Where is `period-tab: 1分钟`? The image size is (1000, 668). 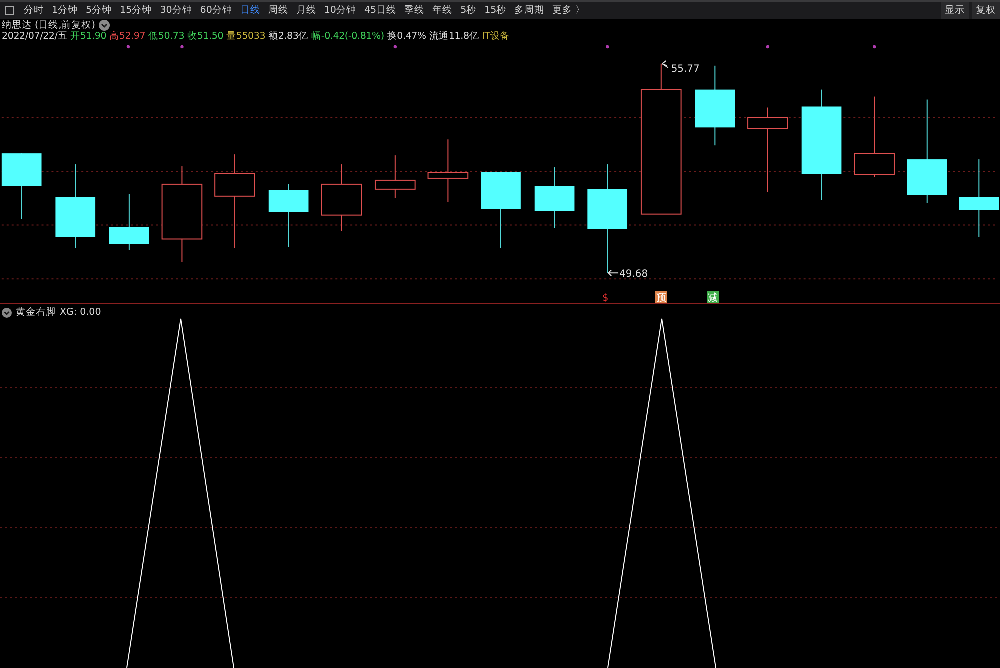 period-tab: 1分钟 is located at coordinates (65, 10).